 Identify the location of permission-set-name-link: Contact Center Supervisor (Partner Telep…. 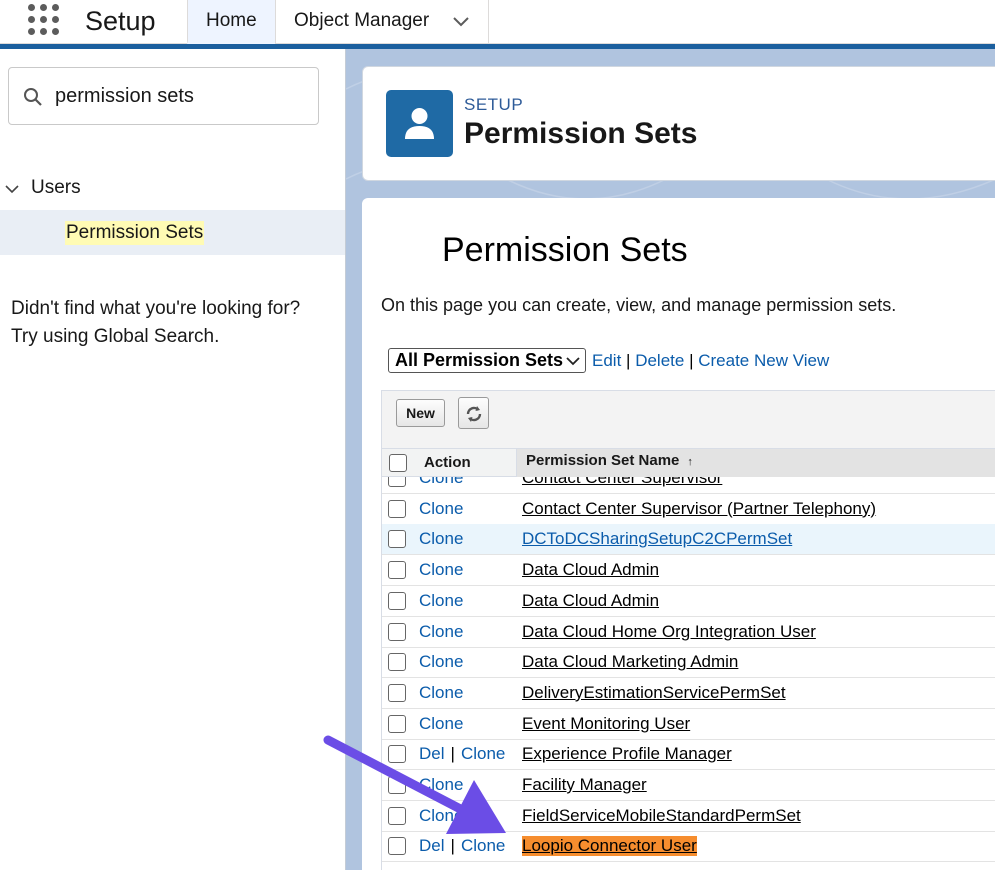
(699, 509).